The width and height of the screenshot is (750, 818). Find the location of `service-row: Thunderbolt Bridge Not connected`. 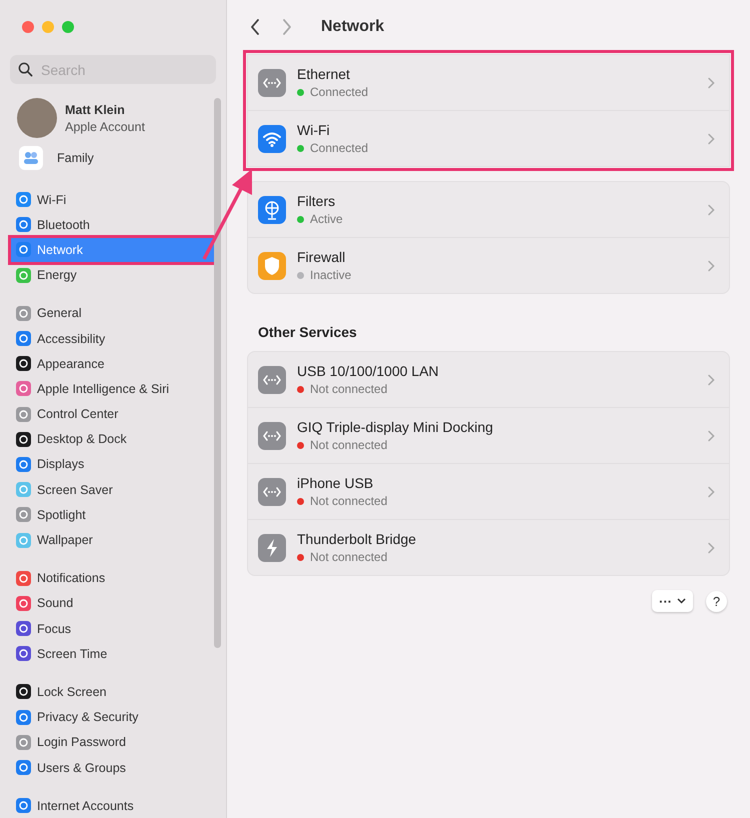

service-row: Thunderbolt Bridge Not connected is located at coordinates (488, 547).